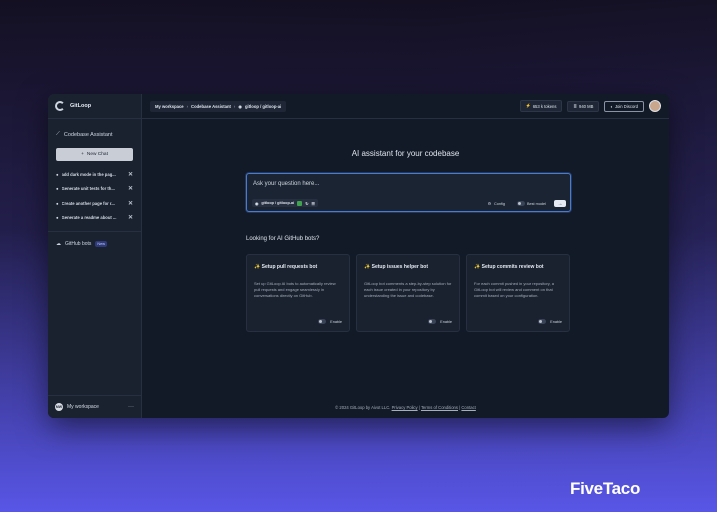  What do you see at coordinates (306, 203) in the screenshot?
I see `refresh-icon: ↻` at bounding box center [306, 203].